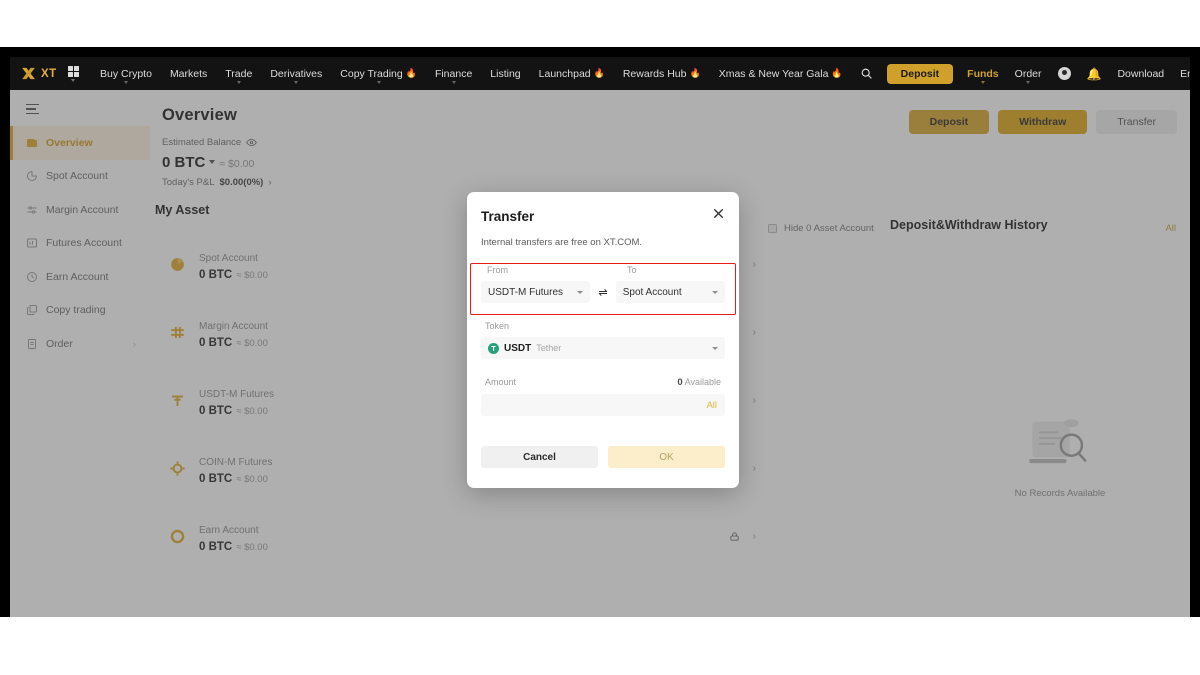 This screenshot has width=1200, height=675. Describe the element at coordinates (539, 457) in the screenshot. I see `cancel-button: Cancel` at that location.